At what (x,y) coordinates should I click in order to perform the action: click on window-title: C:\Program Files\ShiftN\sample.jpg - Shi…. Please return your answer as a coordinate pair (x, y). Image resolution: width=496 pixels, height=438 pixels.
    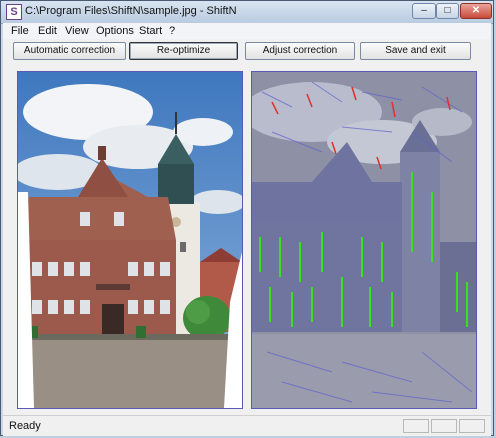
    Looking at the image, I should click on (131, 11).